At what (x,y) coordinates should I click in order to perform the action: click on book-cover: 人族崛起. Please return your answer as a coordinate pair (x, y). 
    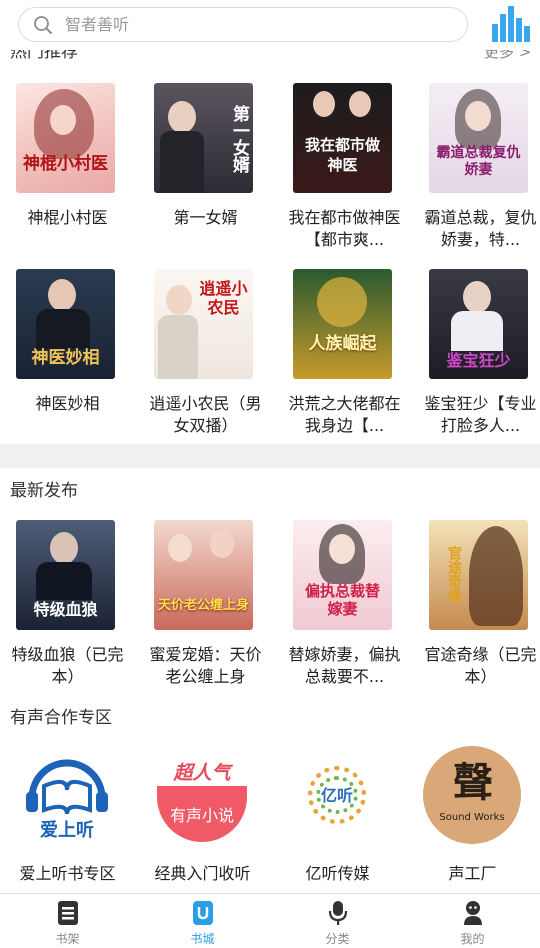
    Looking at the image, I should click on (342, 324).